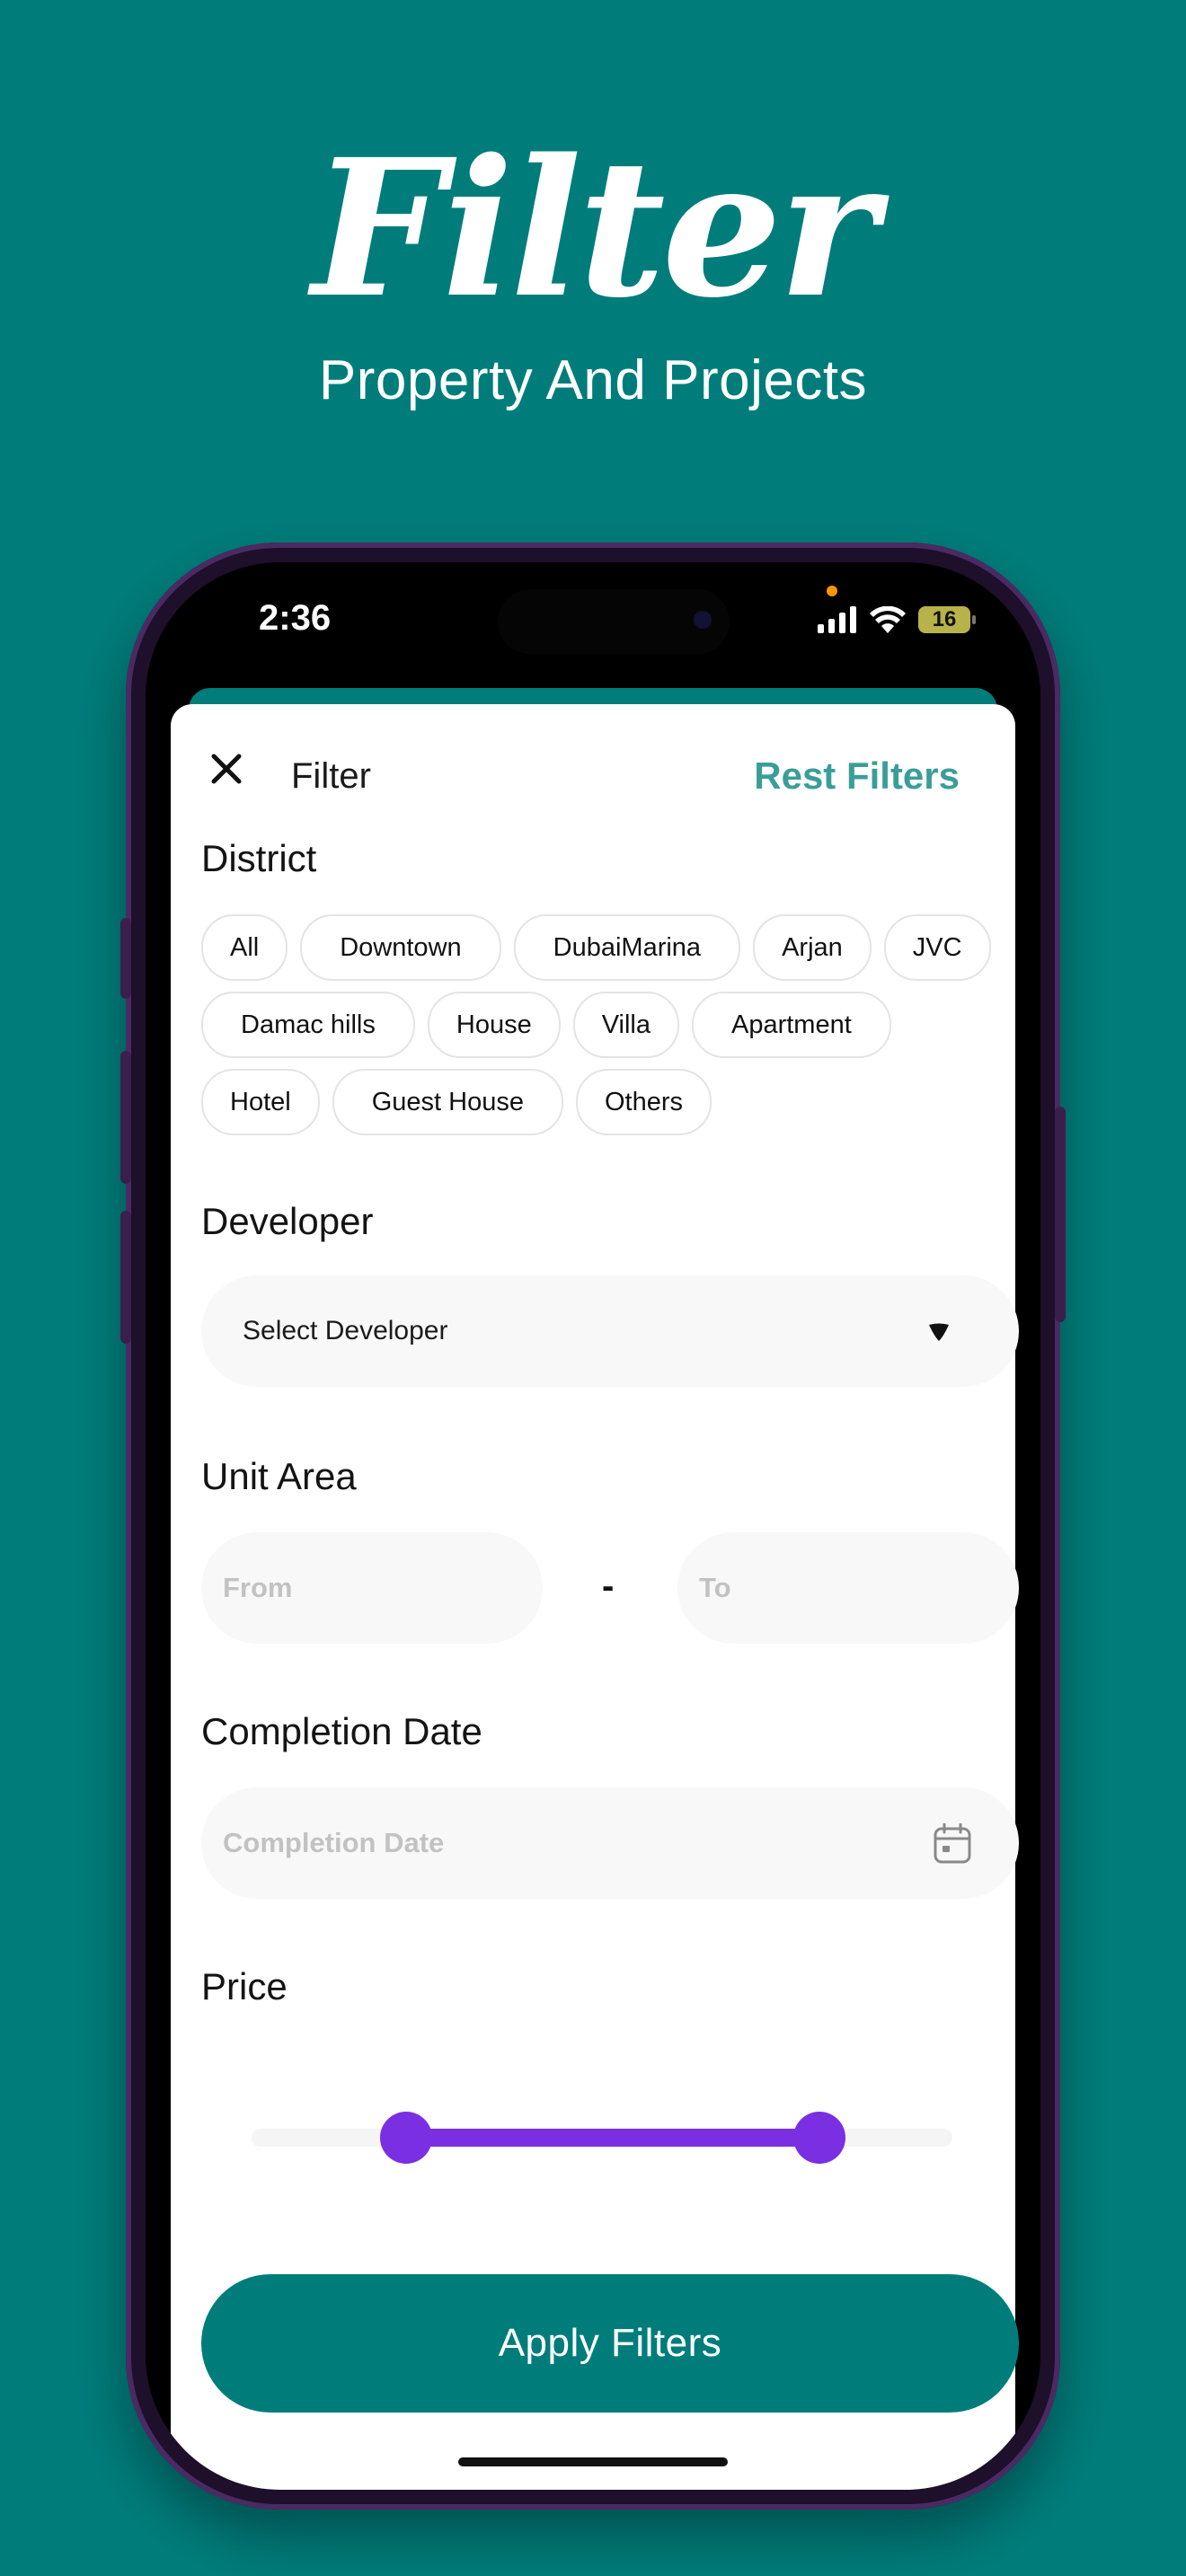 This screenshot has width=1186, height=2576. What do you see at coordinates (593, 2461) in the screenshot?
I see `home-indicator` at bounding box center [593, 2461].